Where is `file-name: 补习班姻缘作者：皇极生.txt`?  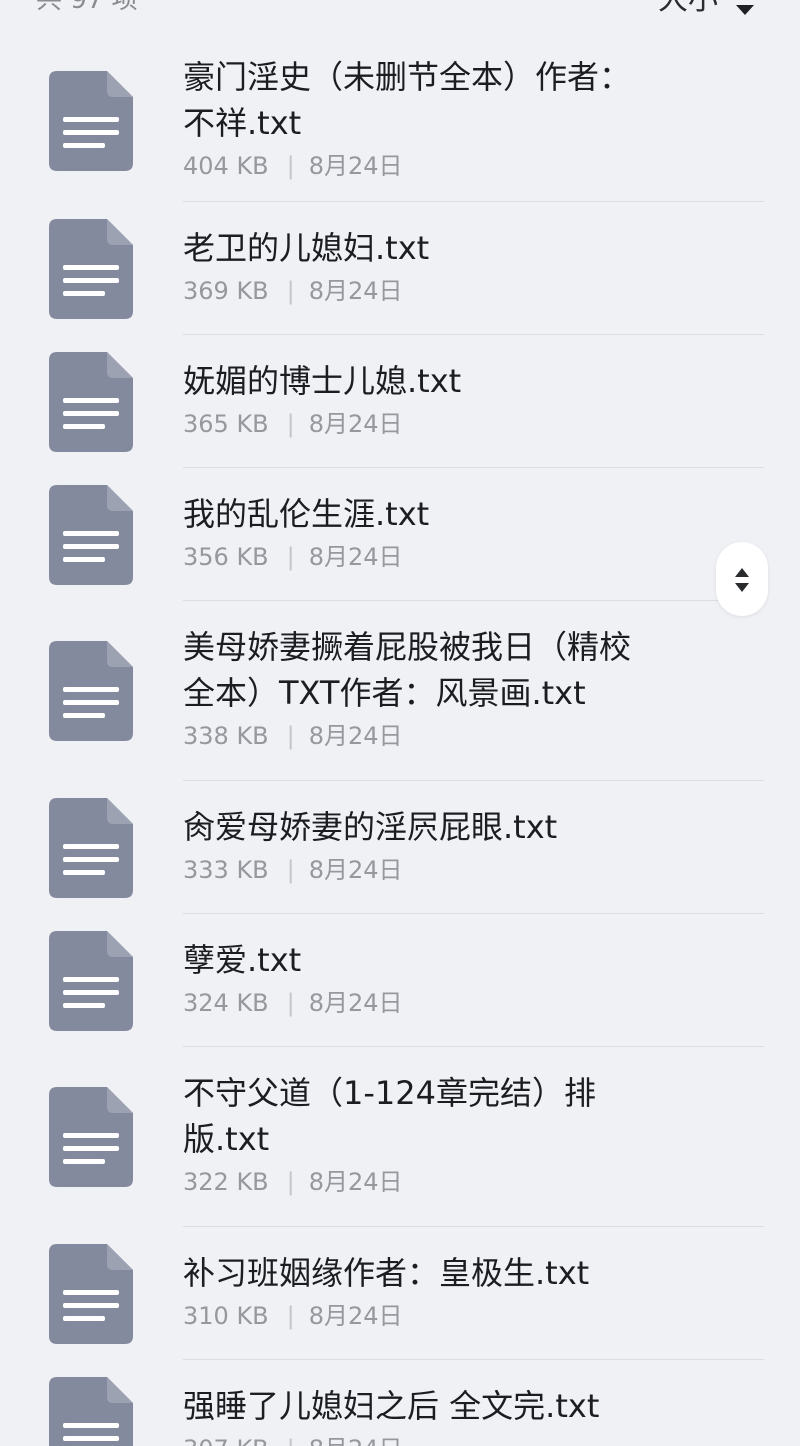 file-name: 补习班姻缘作者：皇极生.txt is located at coordinates (386, 1272).